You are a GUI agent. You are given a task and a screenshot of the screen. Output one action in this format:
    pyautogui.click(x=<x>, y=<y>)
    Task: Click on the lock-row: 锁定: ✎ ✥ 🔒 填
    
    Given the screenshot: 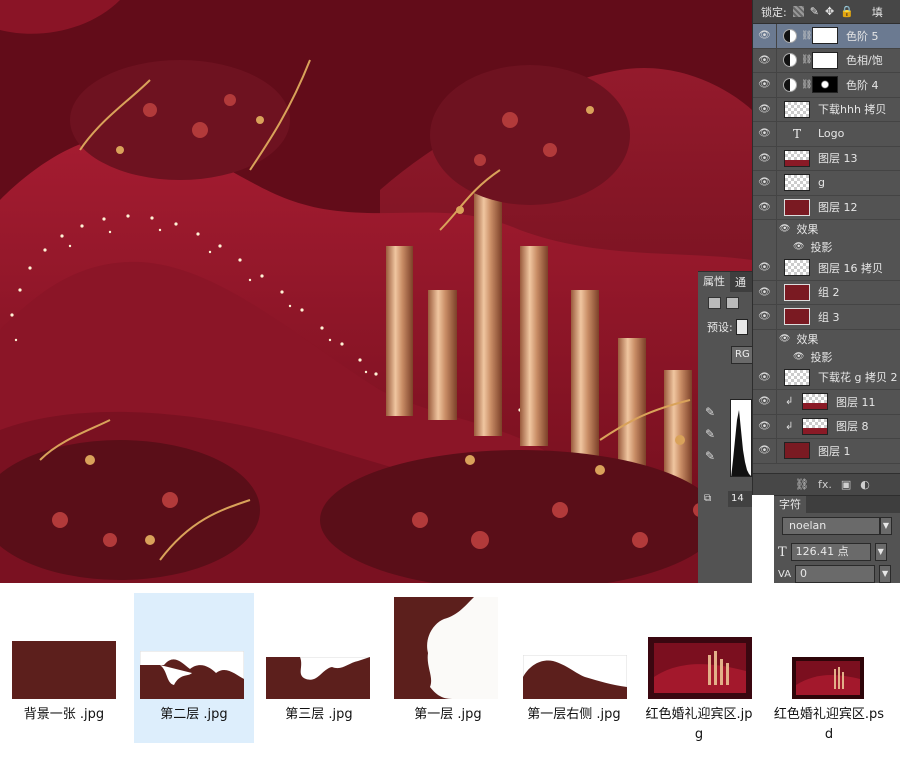 What is the action you would take?
    pyautogui.click(x=826, y=12)
    